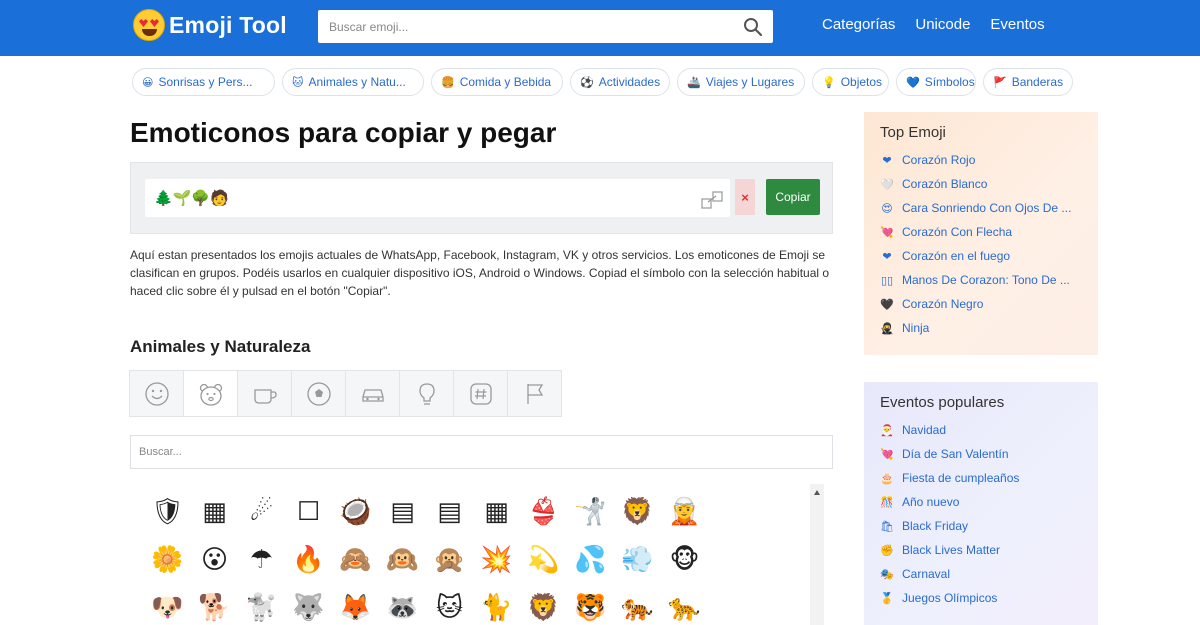  I want to click on coffee-cup-icon, so click(265, 396).